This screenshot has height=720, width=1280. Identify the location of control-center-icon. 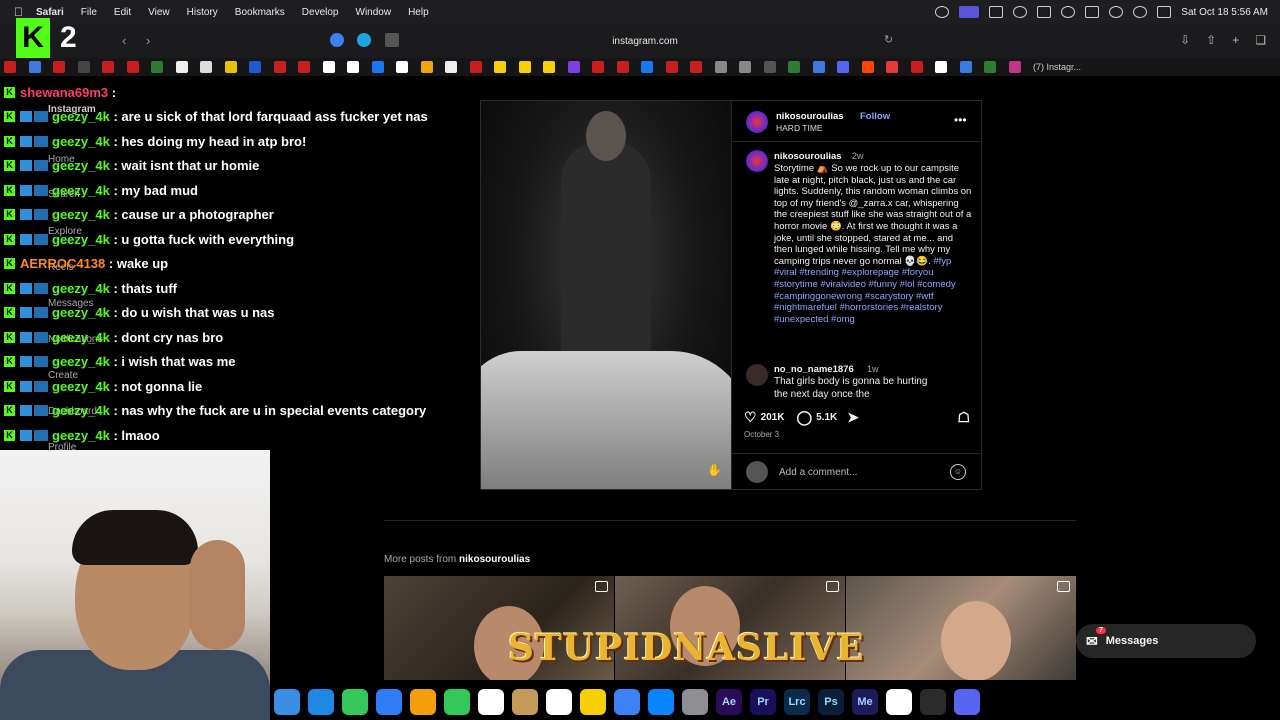
(1164, 12).